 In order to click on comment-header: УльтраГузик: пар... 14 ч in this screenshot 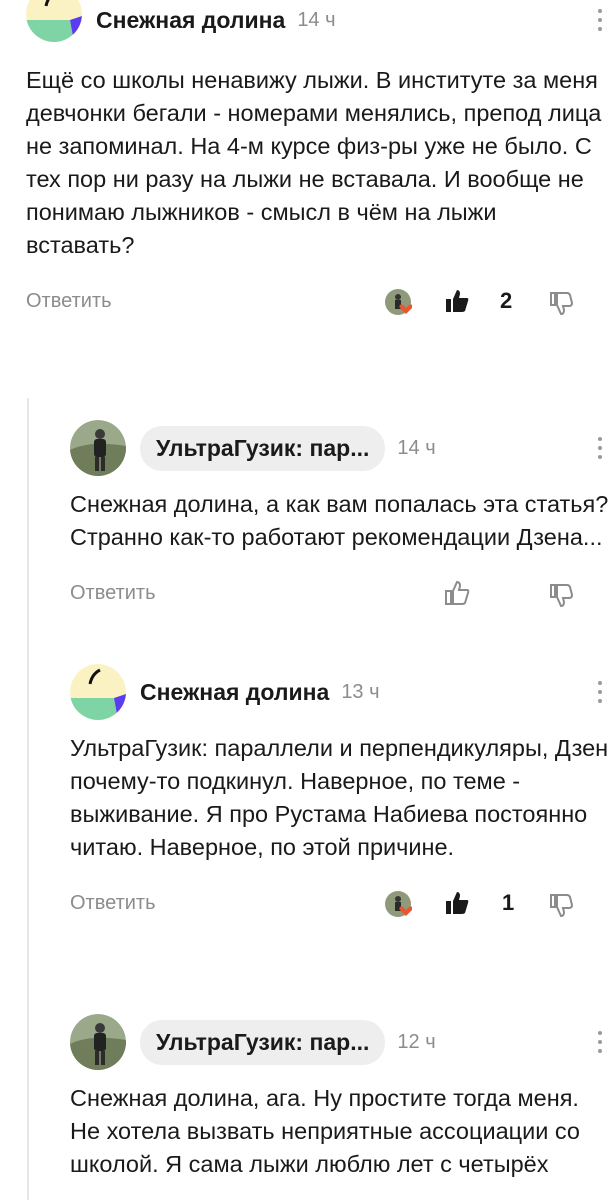, I will do `click(340, 448)`.